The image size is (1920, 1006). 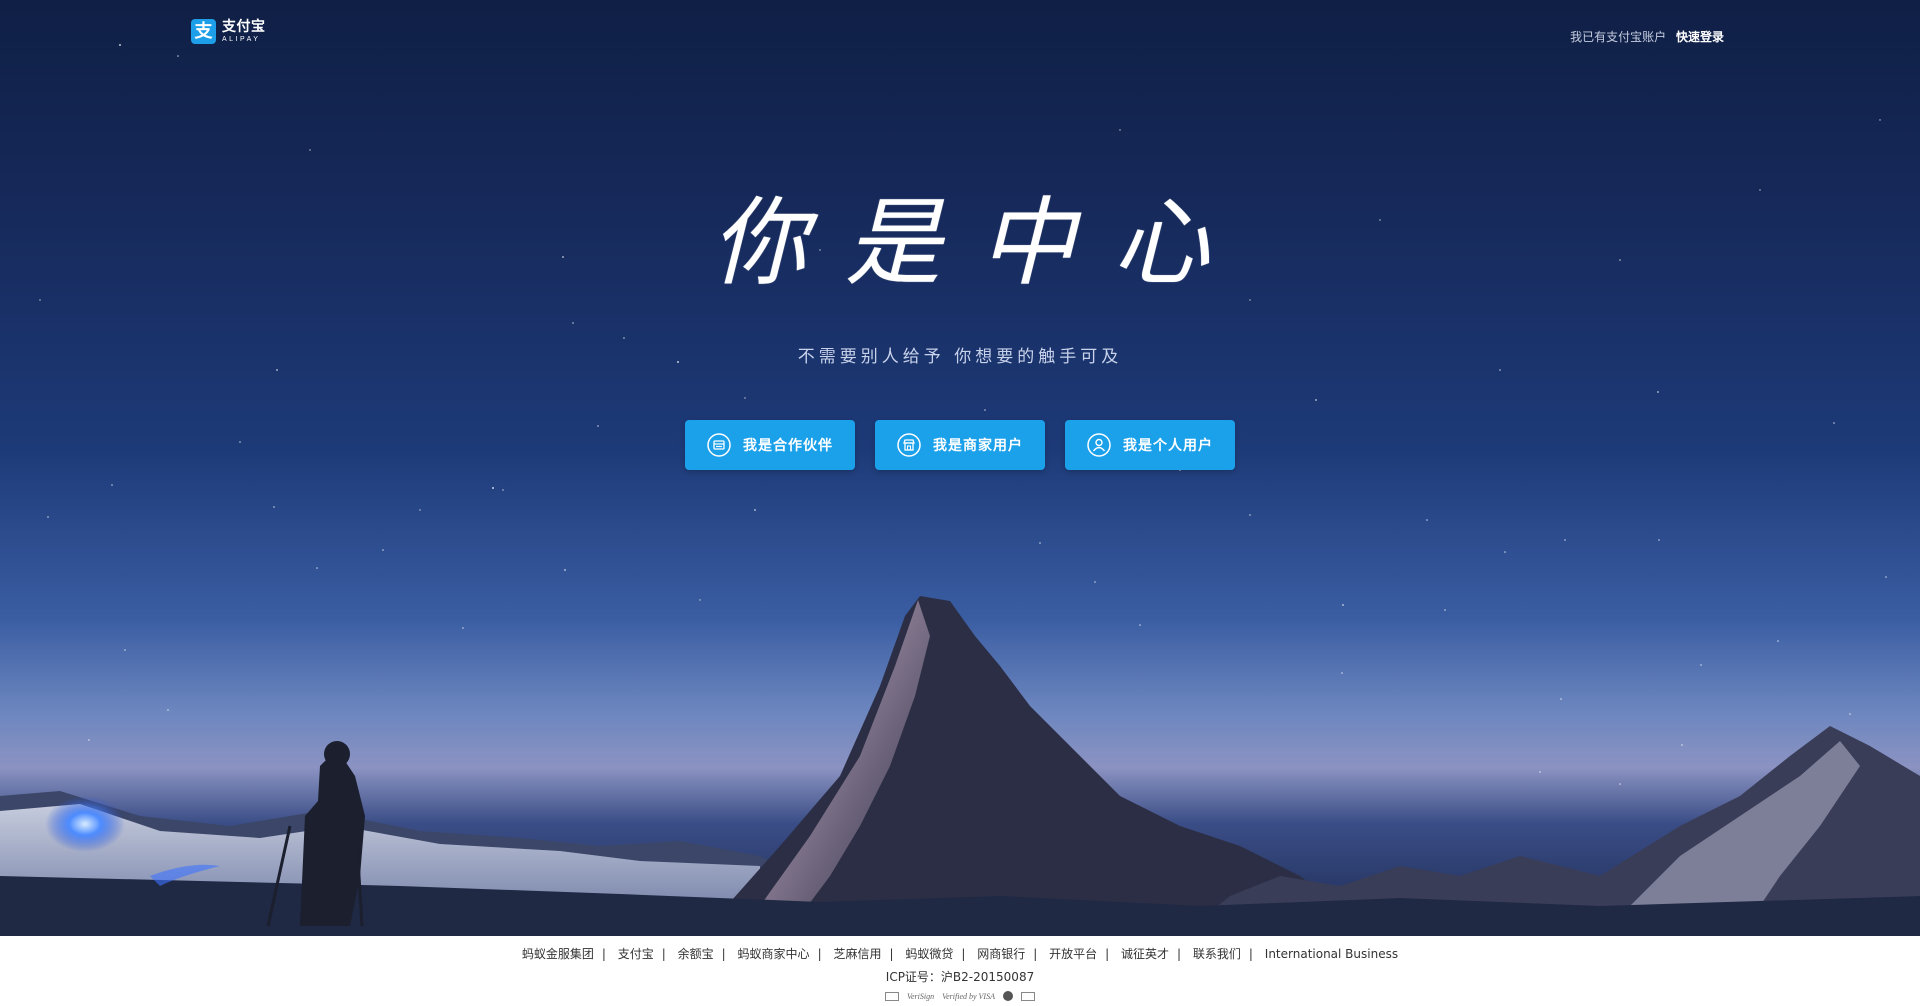 I want to click on merchant-button-label: 我是商家用户, so click(x=978, y=446).